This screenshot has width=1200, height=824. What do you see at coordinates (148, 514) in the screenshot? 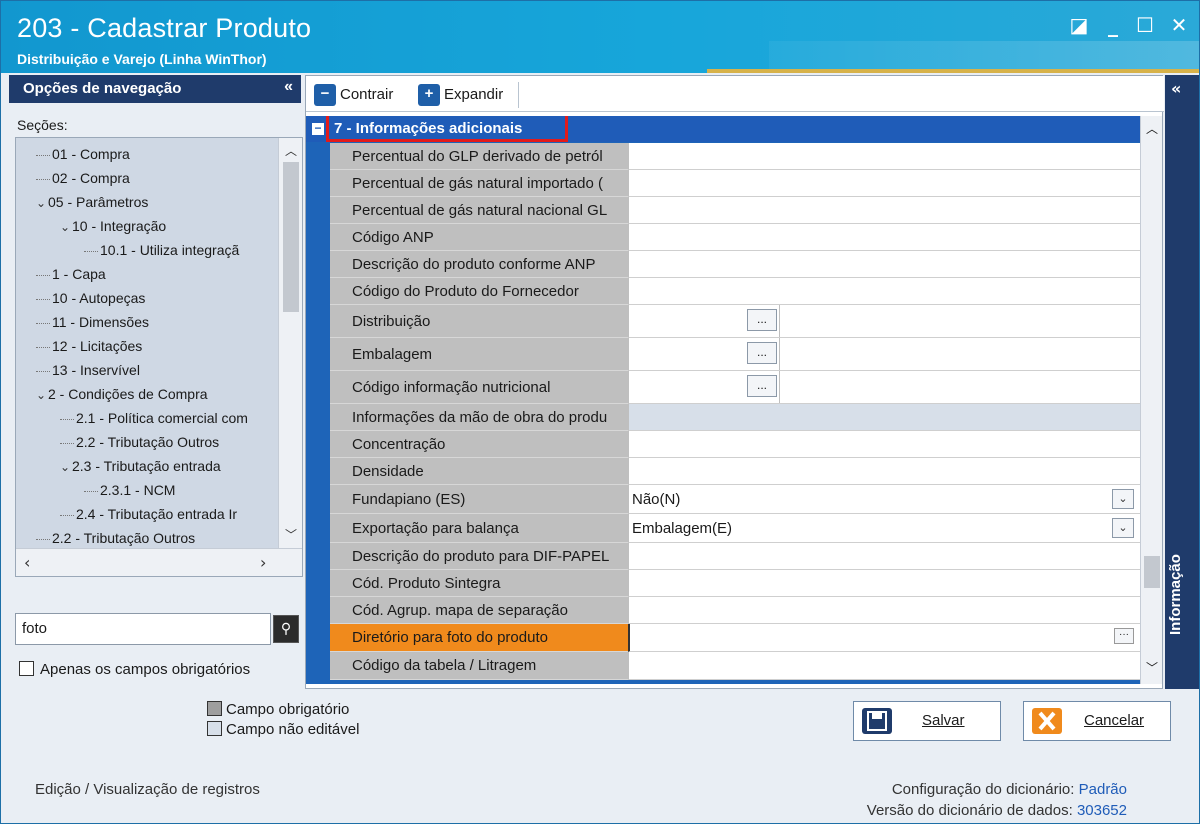
I see `tree-item: 2.4 - Tributação entrada Ir` at bounding box center [148, 514].